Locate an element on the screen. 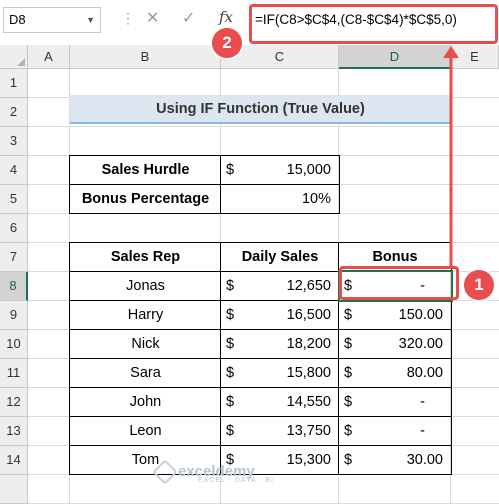 The image size is (499, 504). callout-badge-1: 1 is located at coordinates (479, 285).